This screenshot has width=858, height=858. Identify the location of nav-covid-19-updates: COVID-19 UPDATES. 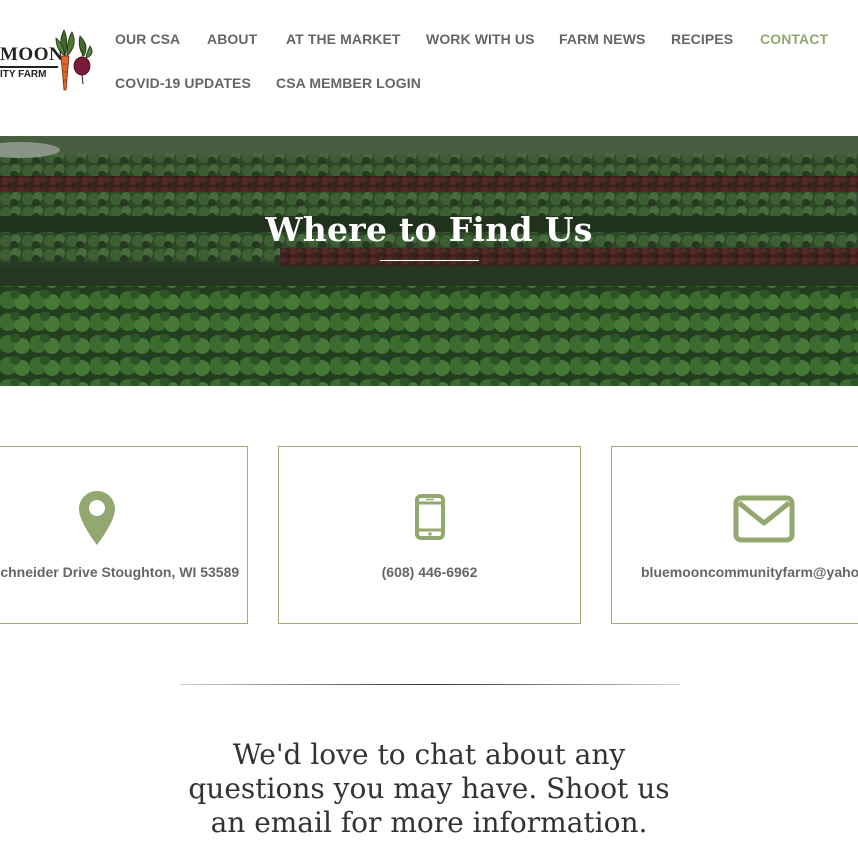
(183, 83).